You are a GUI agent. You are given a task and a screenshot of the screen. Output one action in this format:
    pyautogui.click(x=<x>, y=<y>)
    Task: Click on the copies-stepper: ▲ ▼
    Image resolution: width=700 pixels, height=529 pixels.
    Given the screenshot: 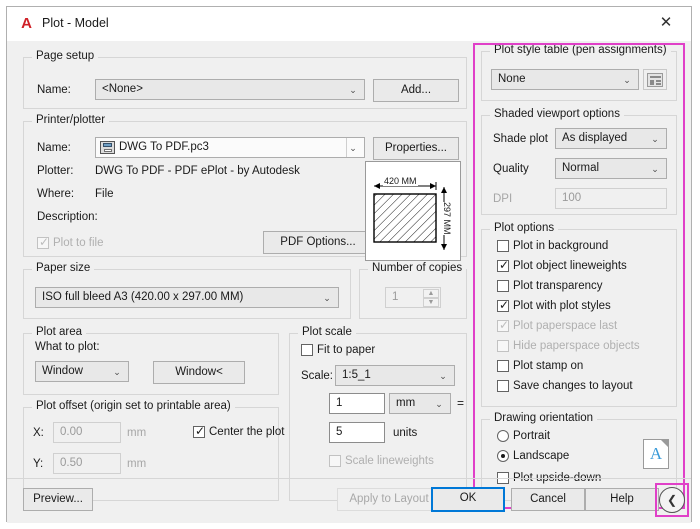 What is the action you would take?
    pyautogui.click(x=431, y=298)
    